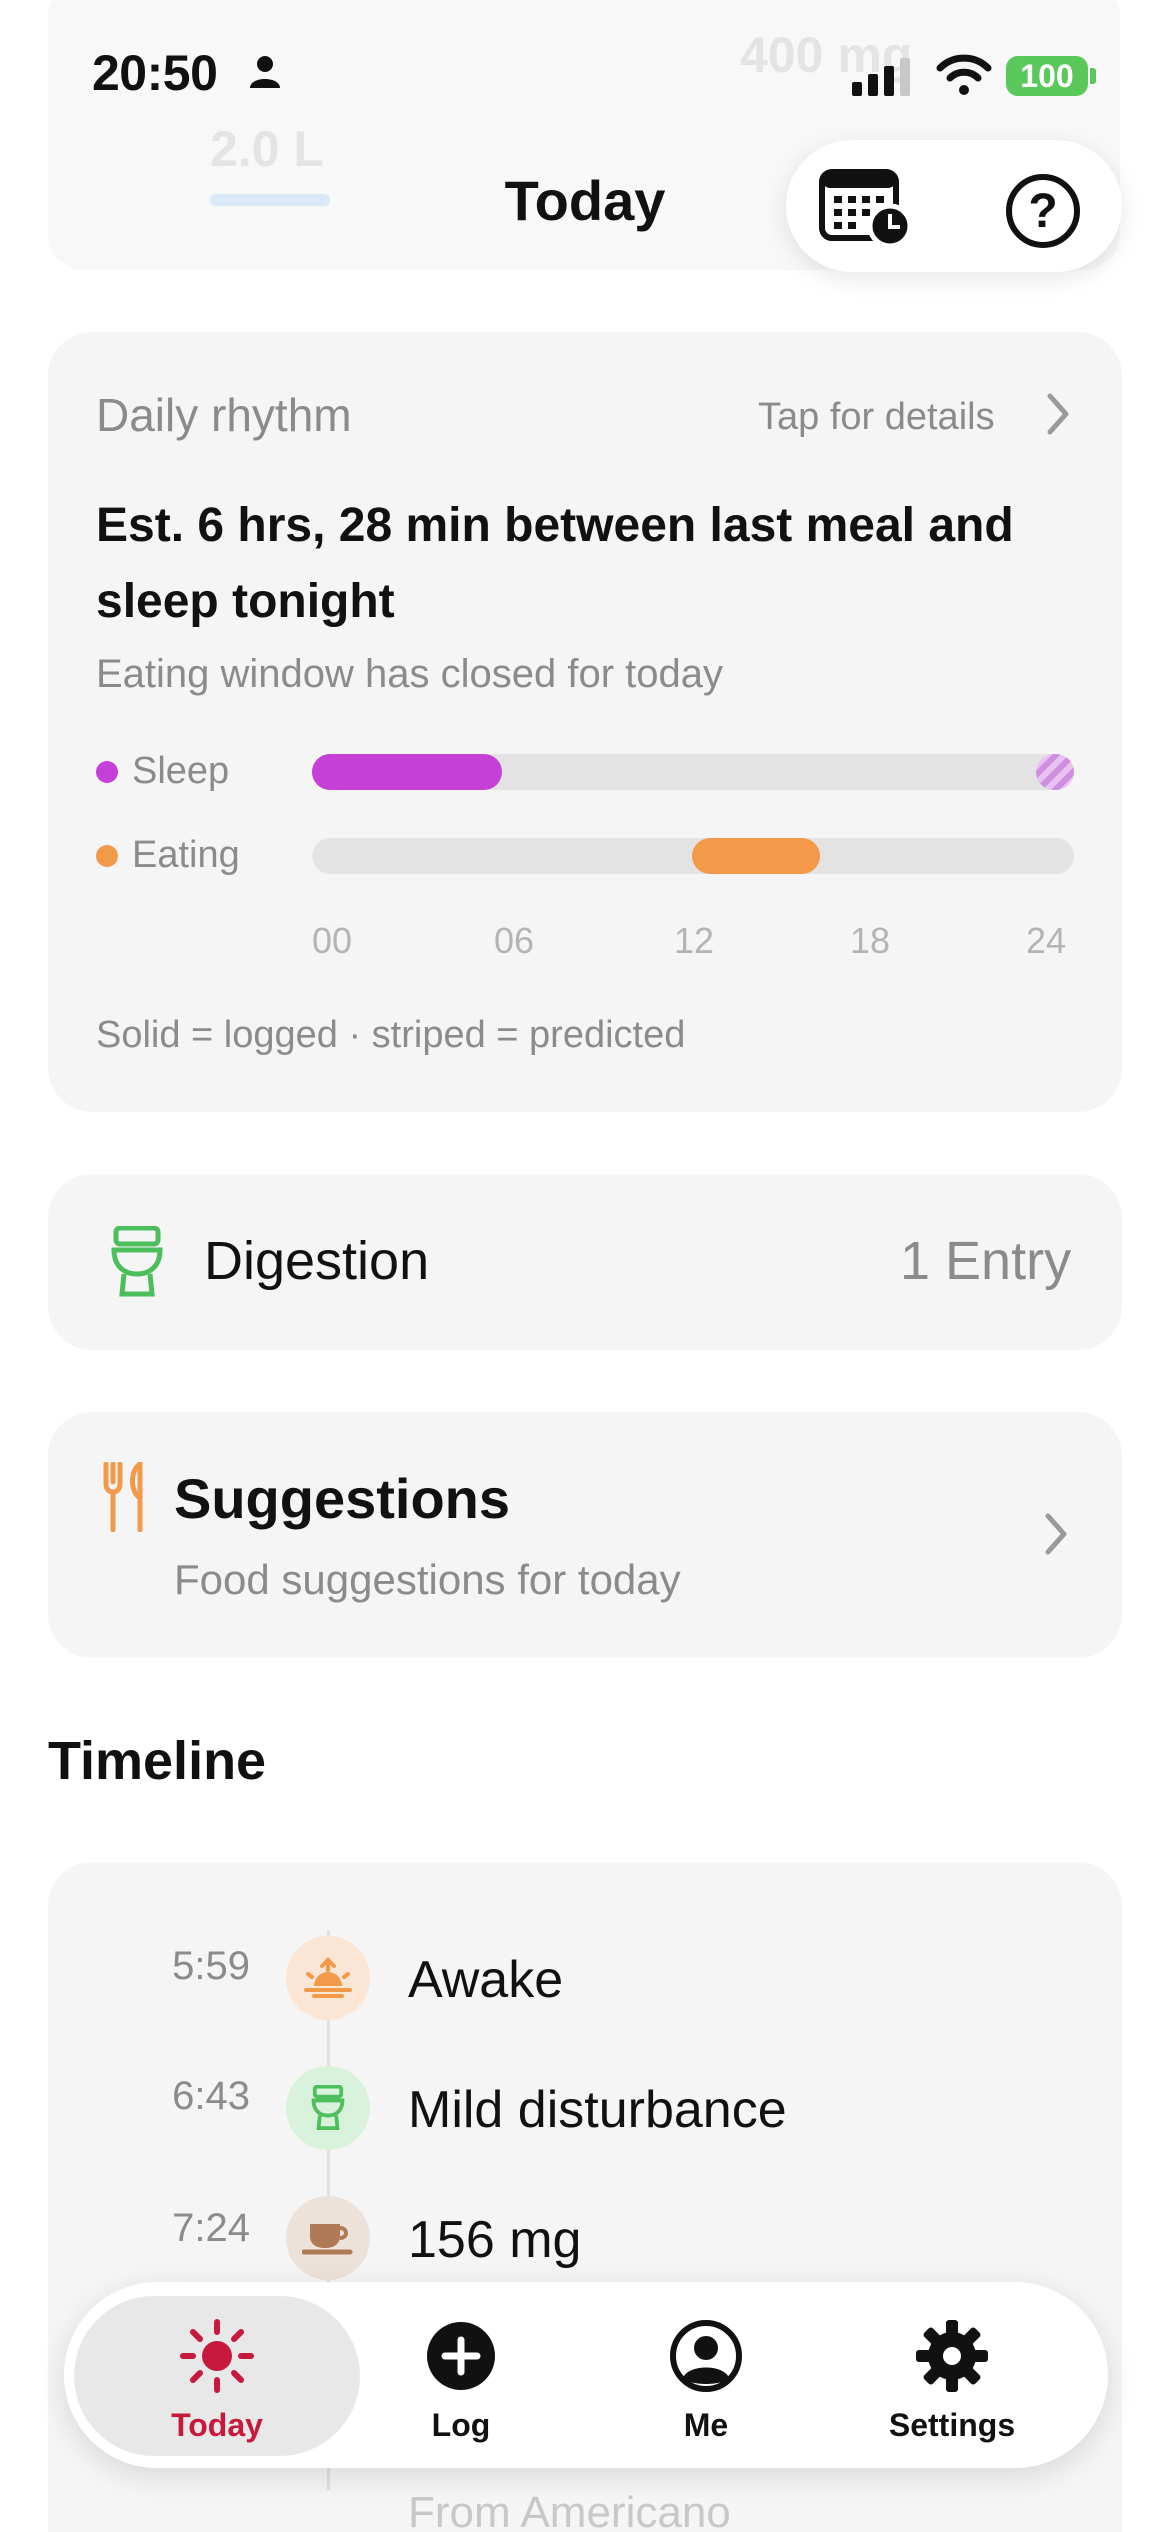  What do you see at coordinates (881, 77) in the screenshot?
I see `cellular-signal-icon` at bounding box center [881, 77].